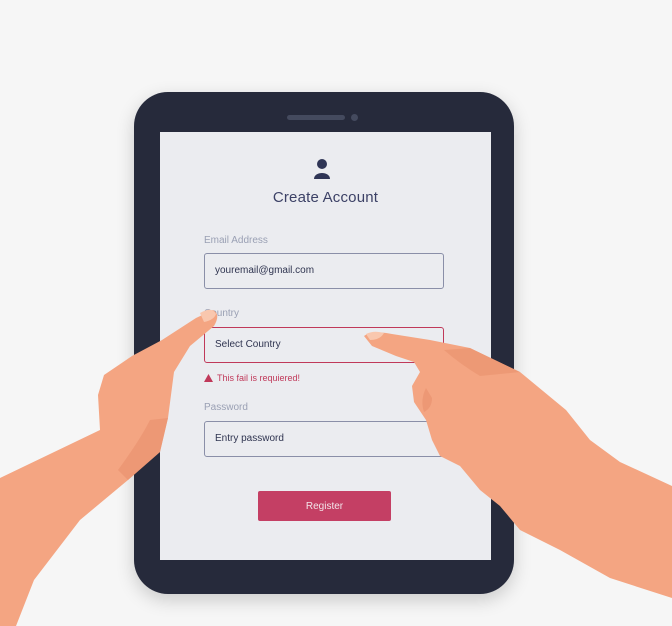 This screenshot has height=626, width=672. What do you see at coordinates (354, 117) in the screenshot?
I see `tablet-camera` at bounding box center [354, 117].